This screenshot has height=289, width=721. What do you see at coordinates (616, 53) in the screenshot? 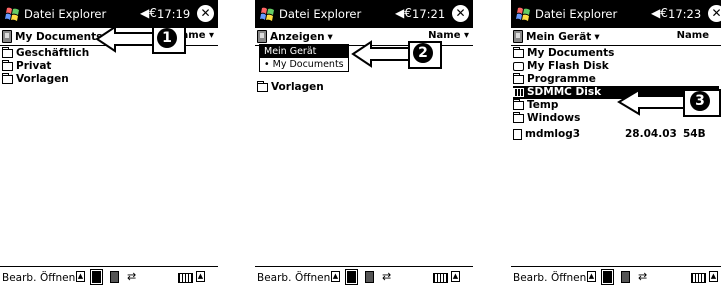
I see `list-item: My Documents` at bounding box center [616, 53].